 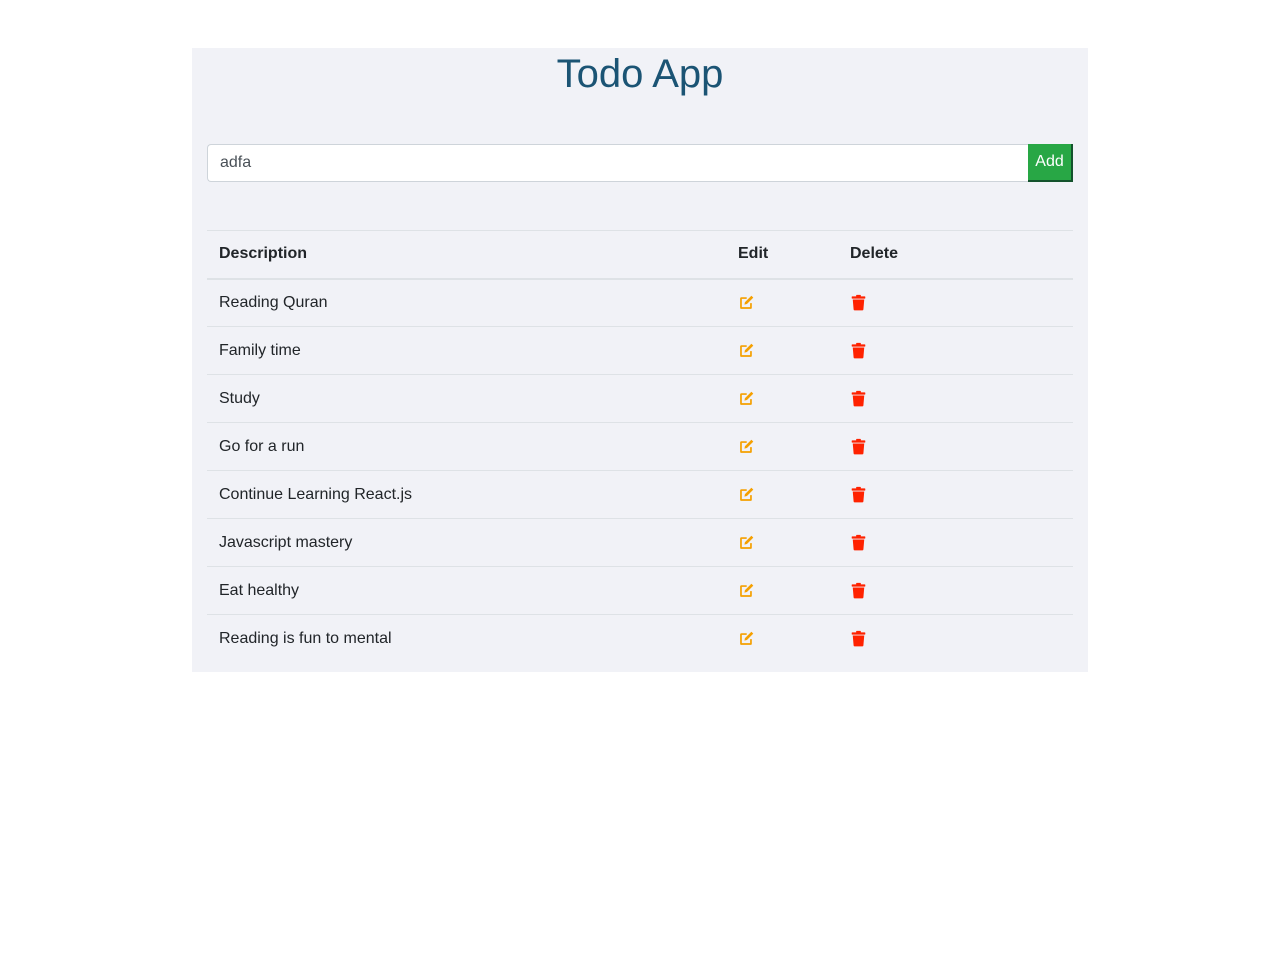 What do you see at coordinates (617, 163) in the screenshot?
I see `todo-input` at bounding box center [617, 163].